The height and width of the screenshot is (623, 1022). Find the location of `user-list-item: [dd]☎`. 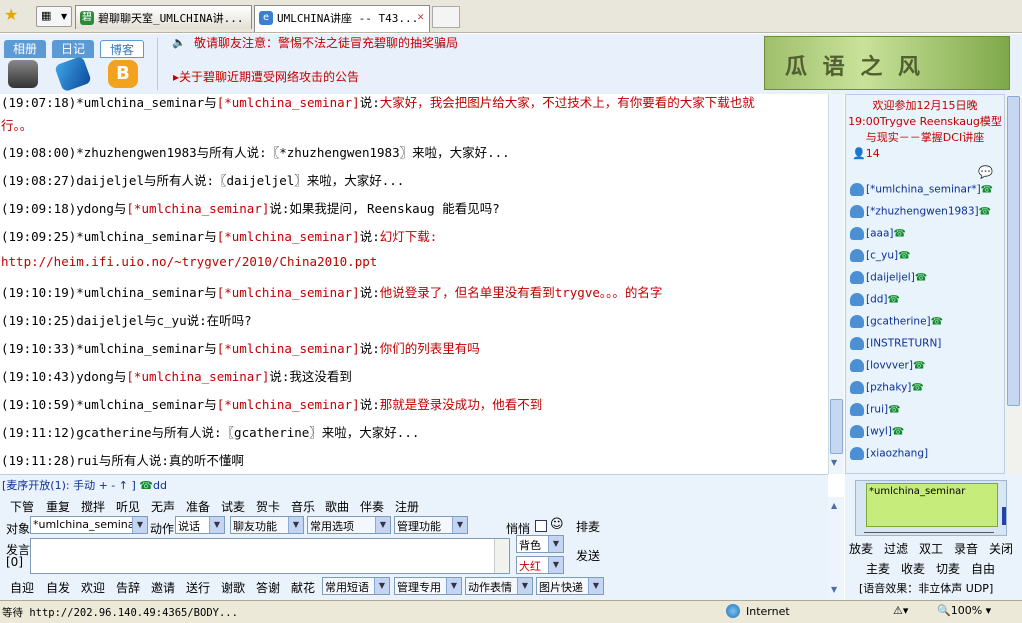

user-list-item: [dd]☎ is located at coordinates (875, 299).